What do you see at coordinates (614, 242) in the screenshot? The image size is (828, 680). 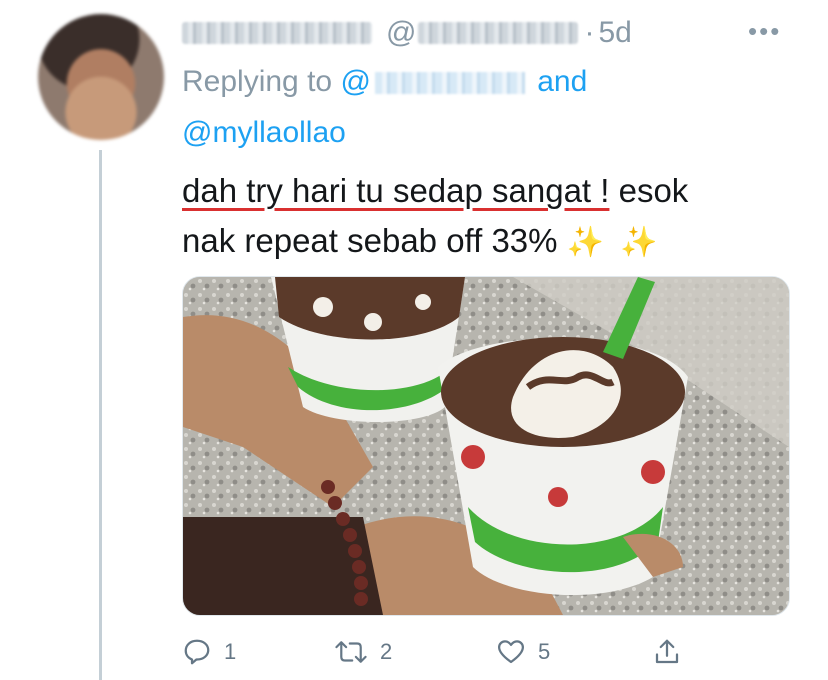 I see `sparkles-emoji: ✨ ✨` at bounding box center [614, 242].